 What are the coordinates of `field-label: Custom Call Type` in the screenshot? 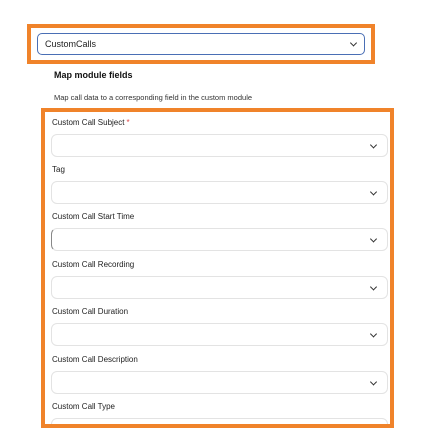 It's located at (83, 406).